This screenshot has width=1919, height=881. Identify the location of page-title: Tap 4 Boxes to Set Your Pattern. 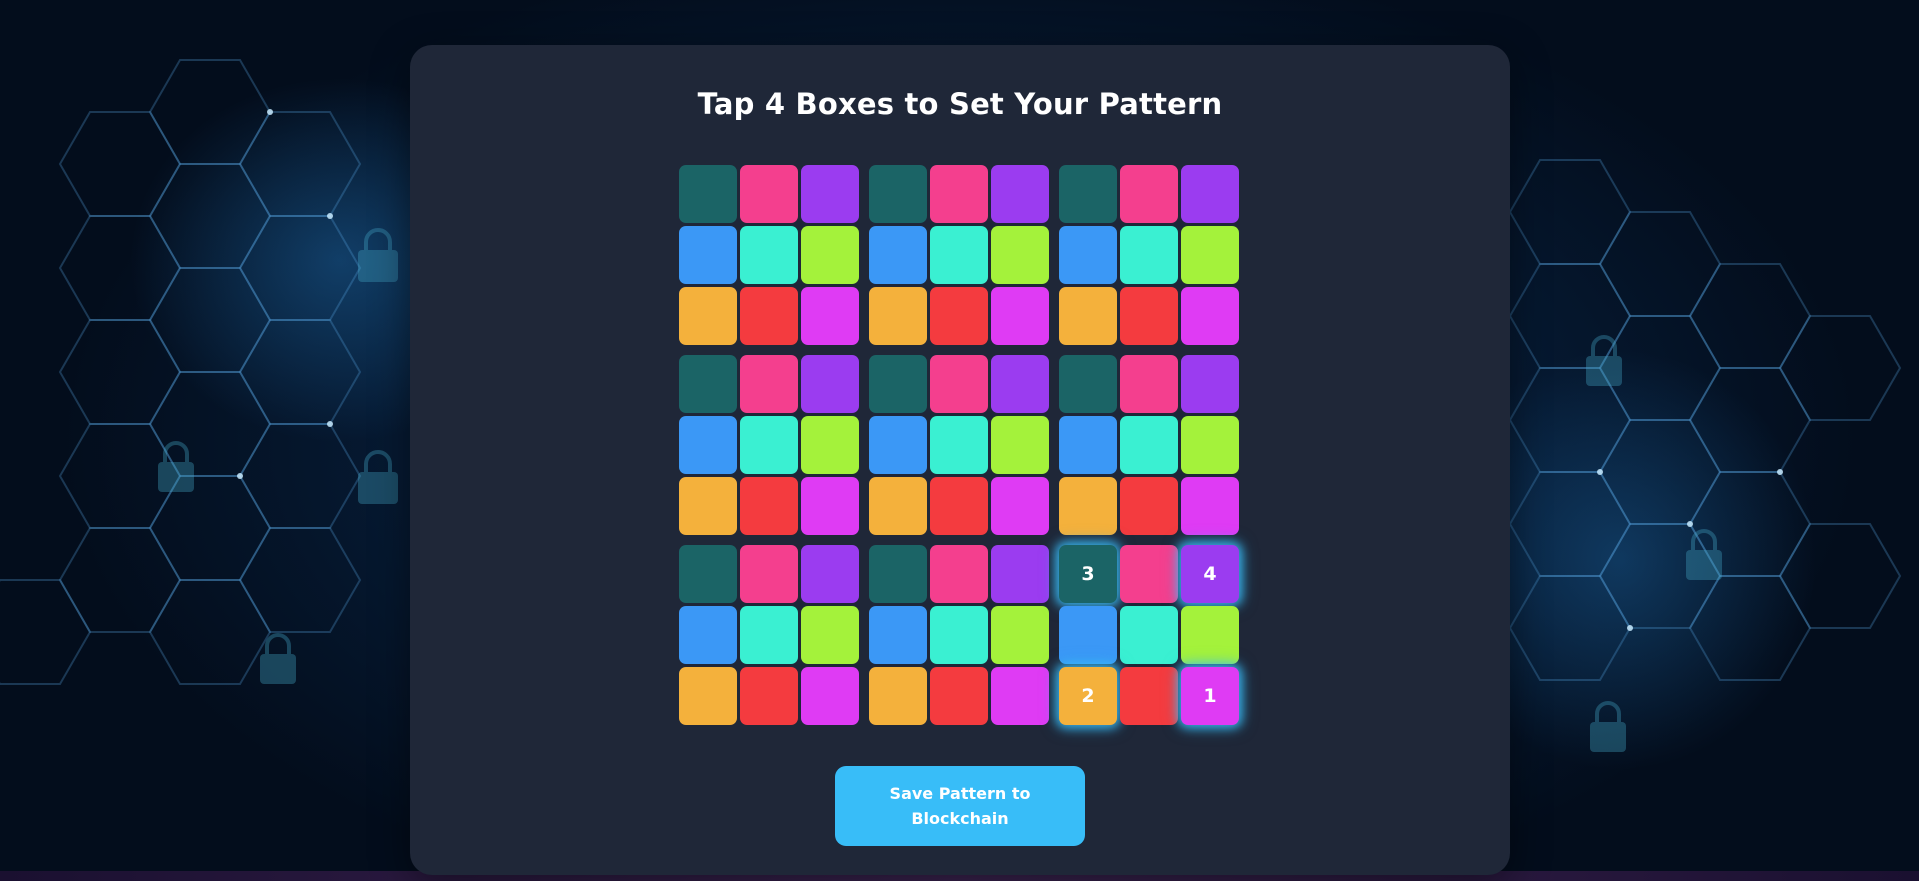
(960, 104).